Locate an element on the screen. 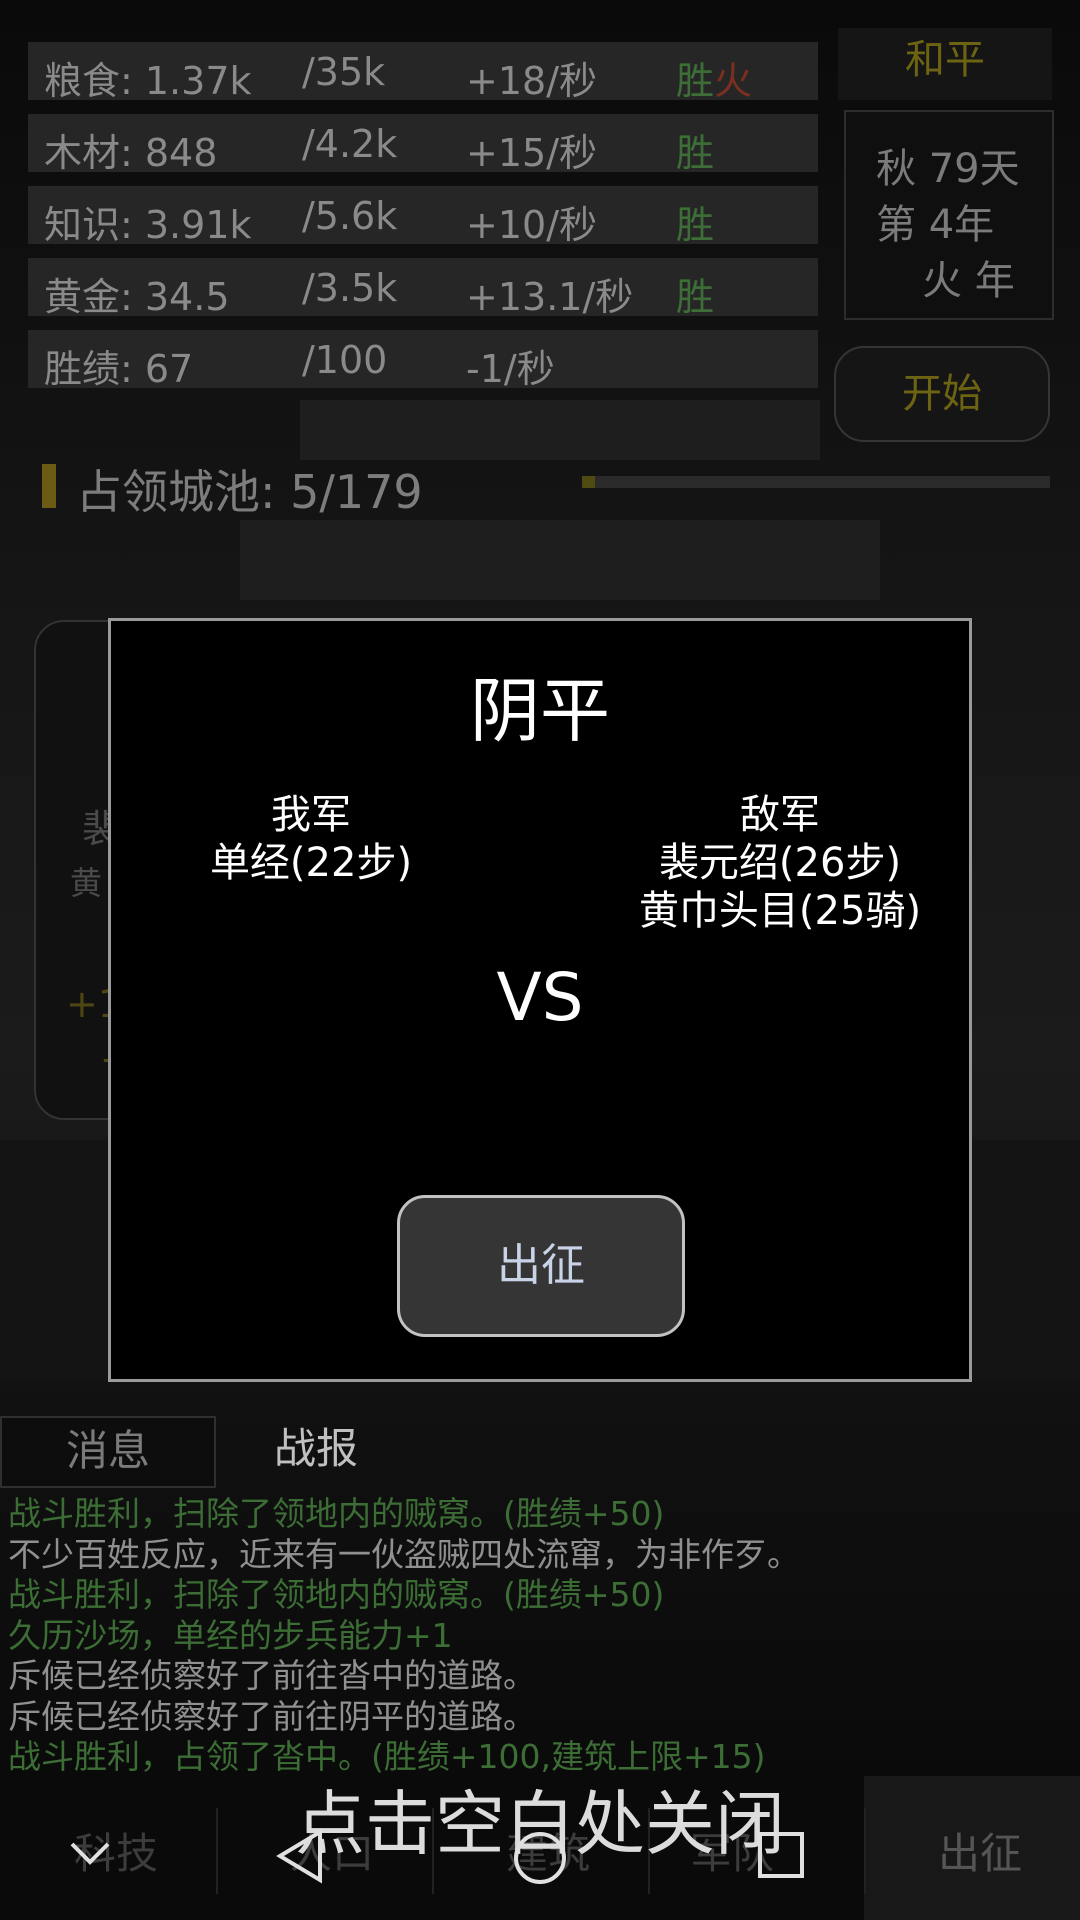 The height and width of the screenshot is (1920, 1080). date-panel: 秋 79天 第 4年 火 年 is located at coordinates (949, 215).